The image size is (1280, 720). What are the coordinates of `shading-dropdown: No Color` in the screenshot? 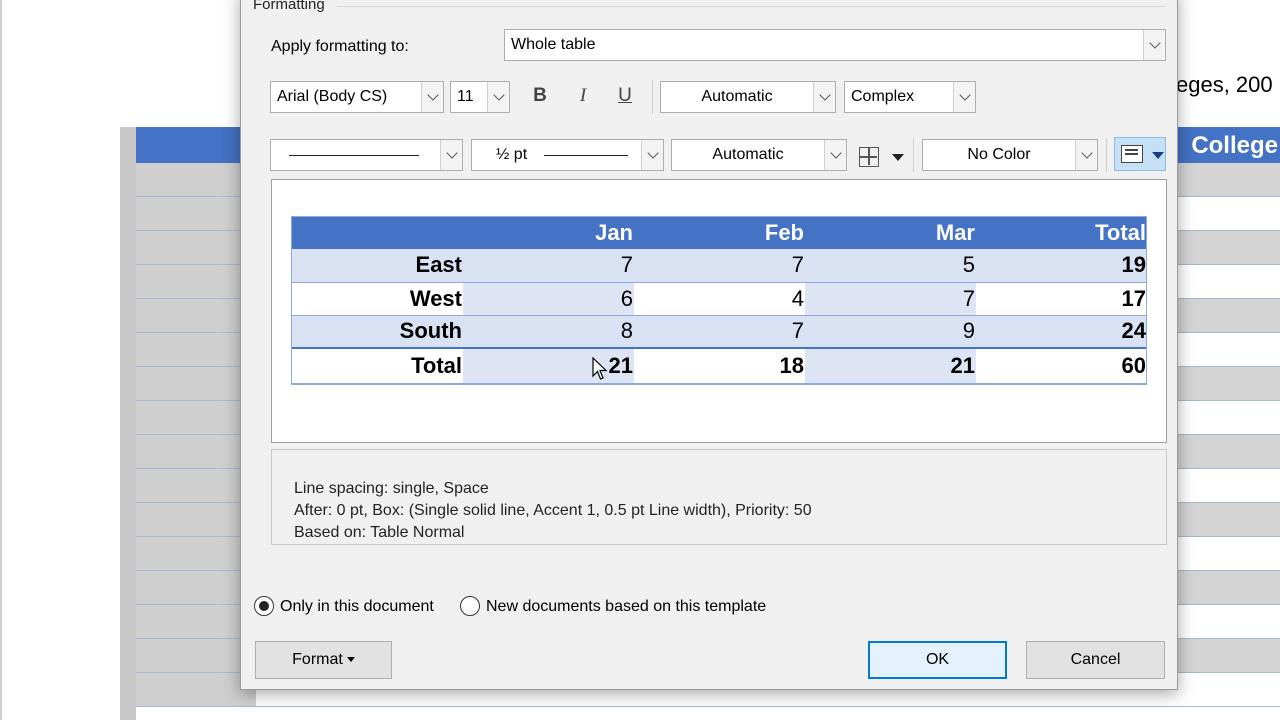 It's located at (1010, 155).